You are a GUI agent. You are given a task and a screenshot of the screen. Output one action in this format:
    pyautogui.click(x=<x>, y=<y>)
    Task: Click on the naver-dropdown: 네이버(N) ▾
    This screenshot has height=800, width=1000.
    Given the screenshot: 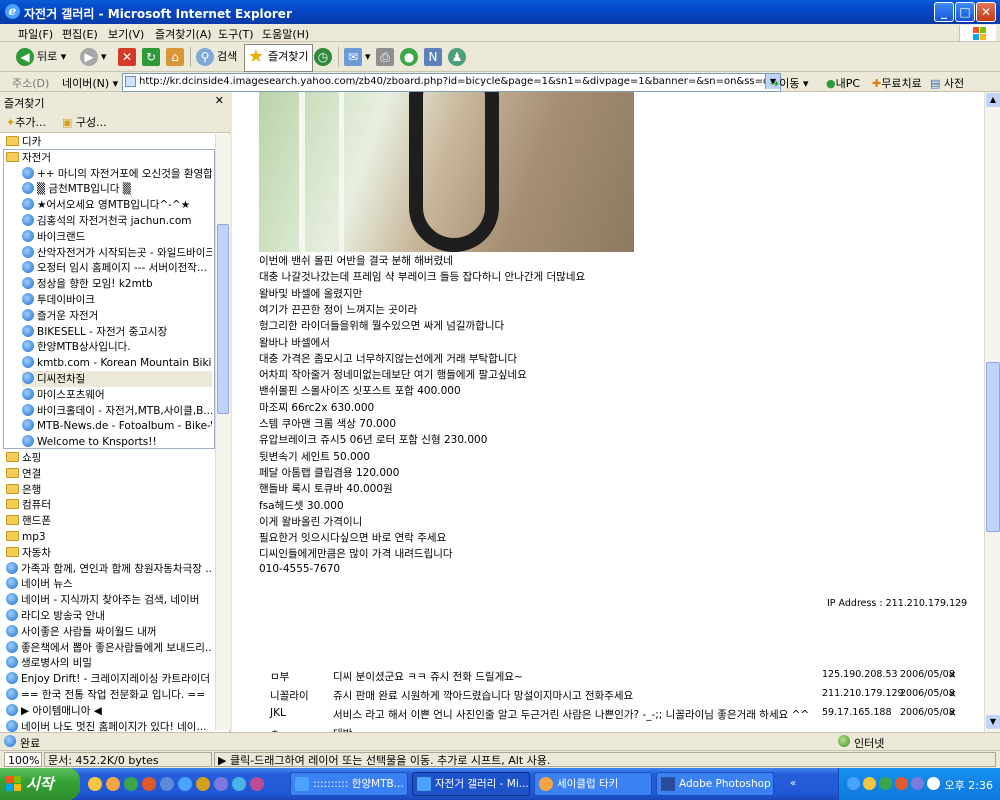 What is the action you would take?
    pyautogui.click(x=90, y=83)
    